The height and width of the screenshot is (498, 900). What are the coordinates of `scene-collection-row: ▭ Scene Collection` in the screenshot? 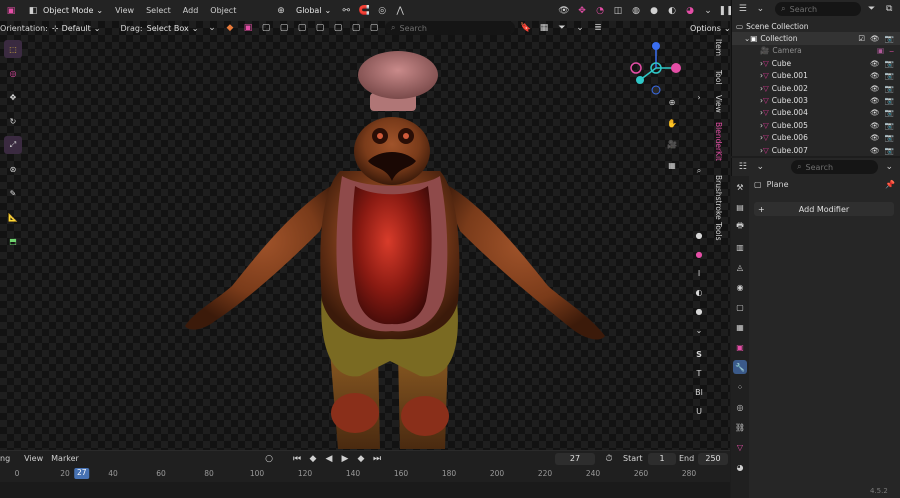 It's located at (816, 26).